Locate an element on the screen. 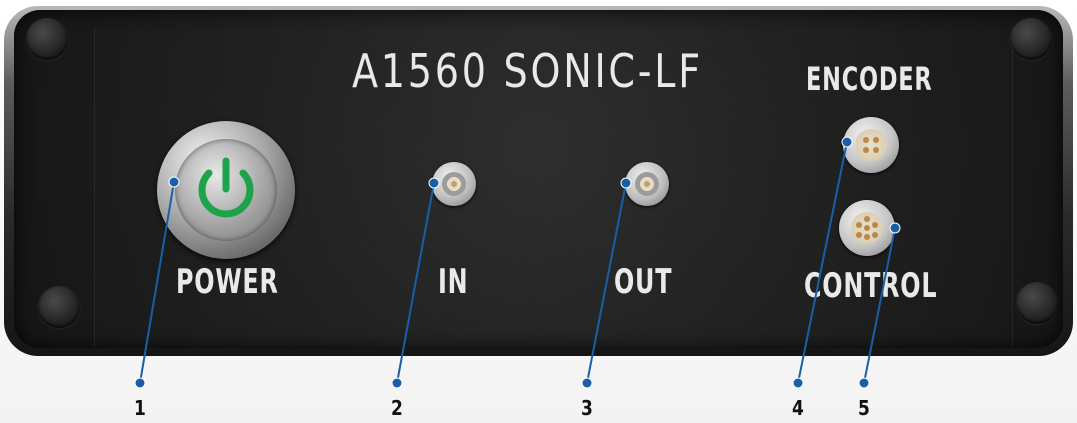  callout-dot-1-bottom is located at coordinates (140, 383).